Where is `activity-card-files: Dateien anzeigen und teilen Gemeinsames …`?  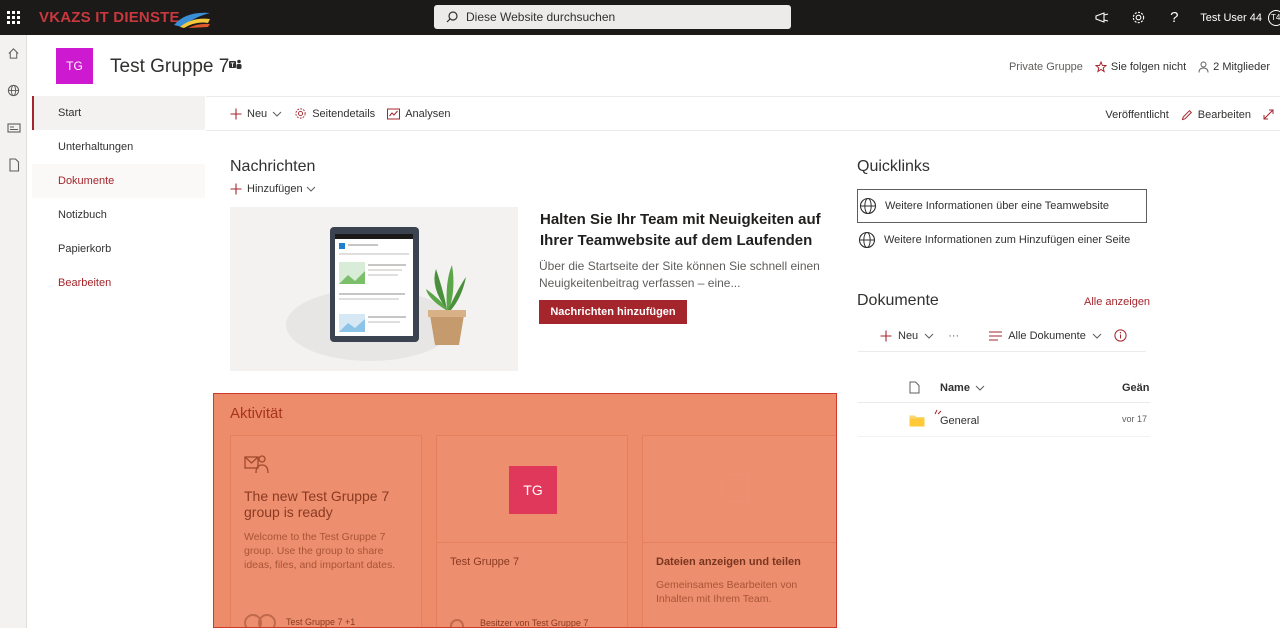 activity-card-files: Dateien anzeigen und teilen Gemeinsames … is located at coordinates (739, 531).